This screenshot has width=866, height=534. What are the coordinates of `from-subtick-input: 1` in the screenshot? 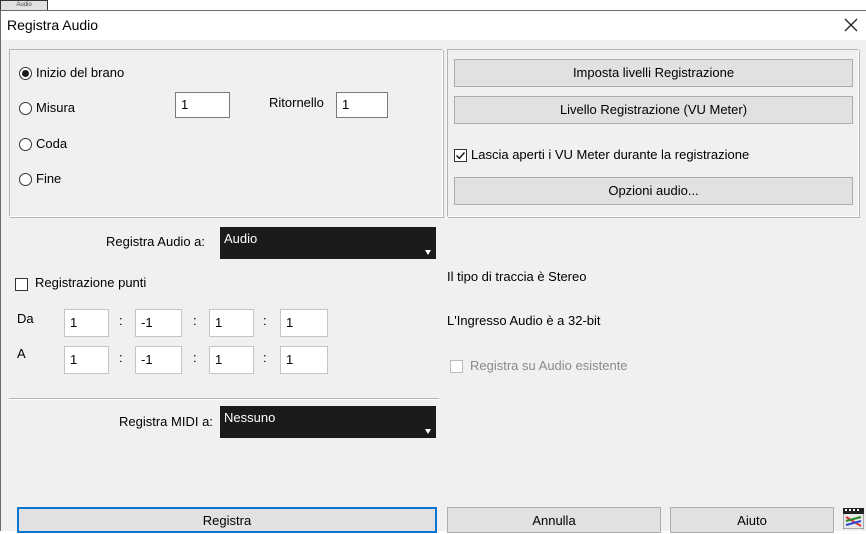 It's located at (304, 323).